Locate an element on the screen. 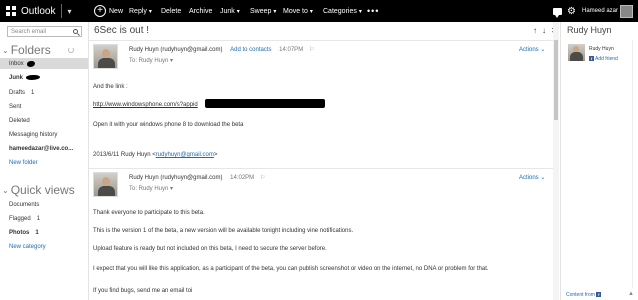 The width and height of the screenshot is (638, 300). app-title: Outlook is located at coordinates (38, 11).